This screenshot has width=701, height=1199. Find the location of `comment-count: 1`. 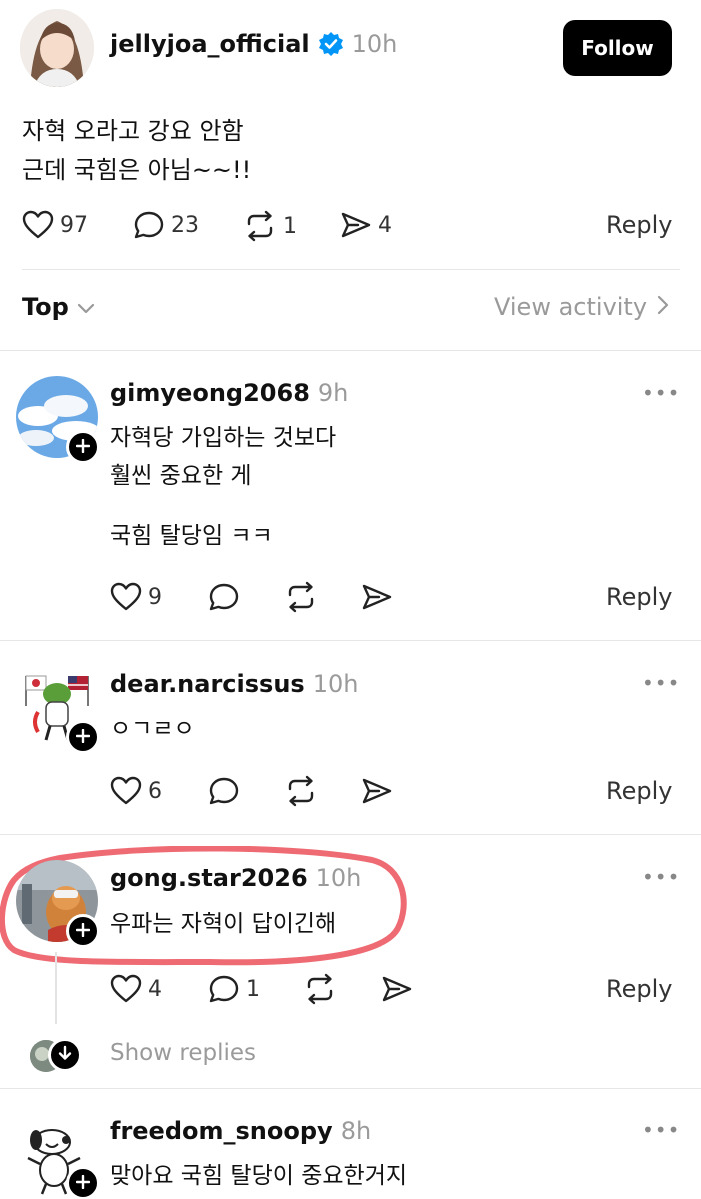

comment-count: 1 is located at coordinates (253, 989).